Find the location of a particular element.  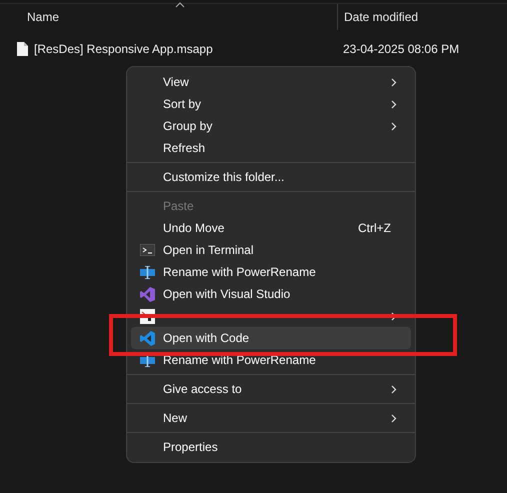

menu-item: Refresh is located at coordinates (271, 148).